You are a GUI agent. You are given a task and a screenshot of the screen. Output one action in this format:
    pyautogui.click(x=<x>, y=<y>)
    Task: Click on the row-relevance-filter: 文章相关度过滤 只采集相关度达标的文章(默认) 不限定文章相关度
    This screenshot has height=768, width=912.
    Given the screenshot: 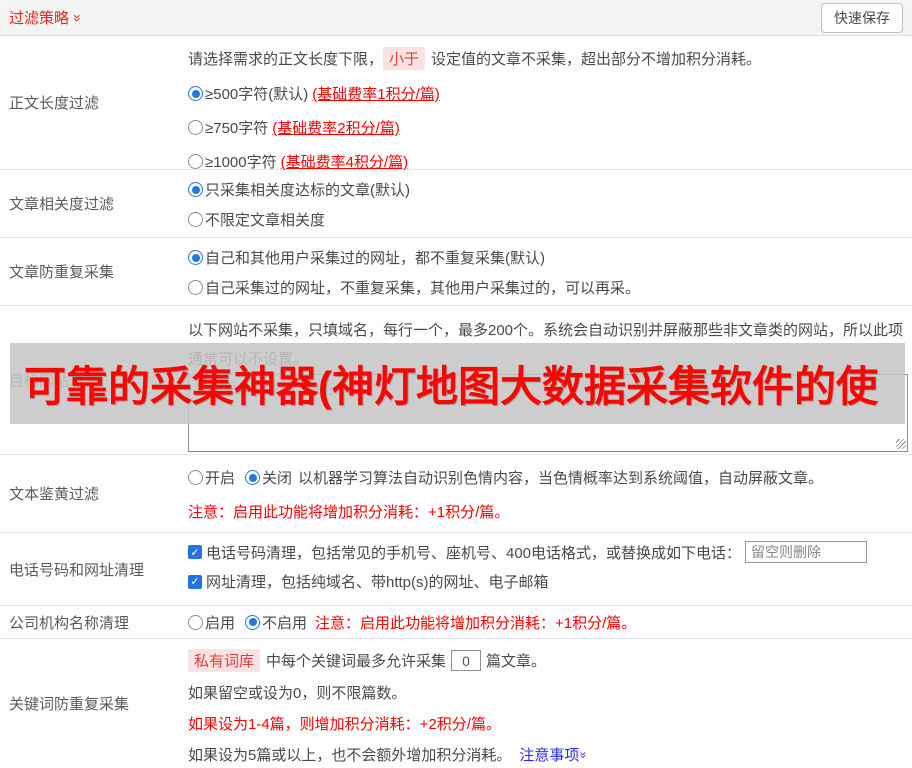 What is the action you would take?
    pyautogui.click(x=456, y=204)
    